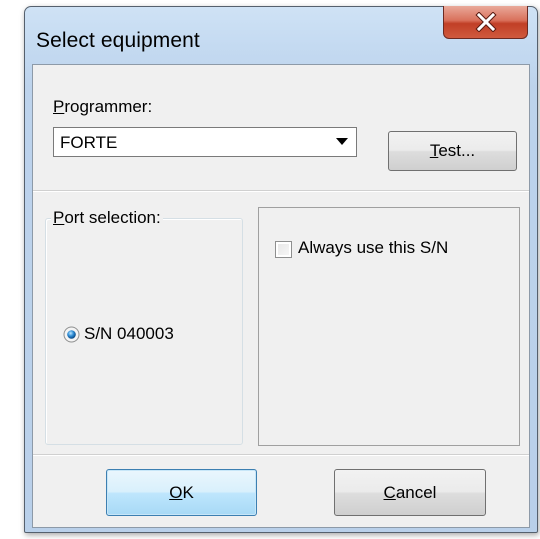  What do you see at coordinates (205, 142) in the screenshot?
I see `programmer-select: FORTE` at bounding box center [205, 142].